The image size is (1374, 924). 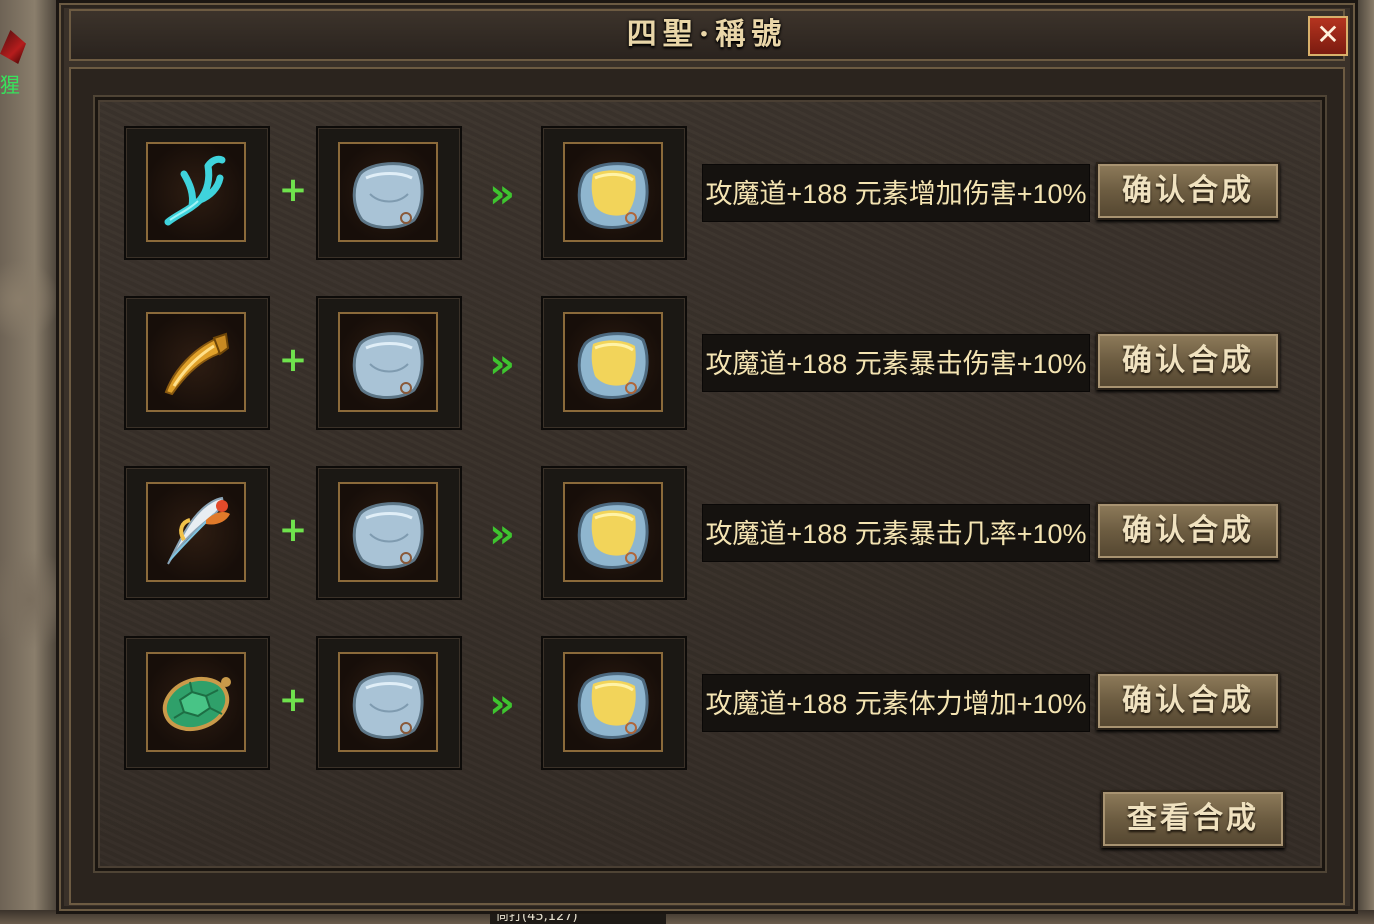 I want to click on window-title: 四聖·稱號, so click(x=707, y=34).